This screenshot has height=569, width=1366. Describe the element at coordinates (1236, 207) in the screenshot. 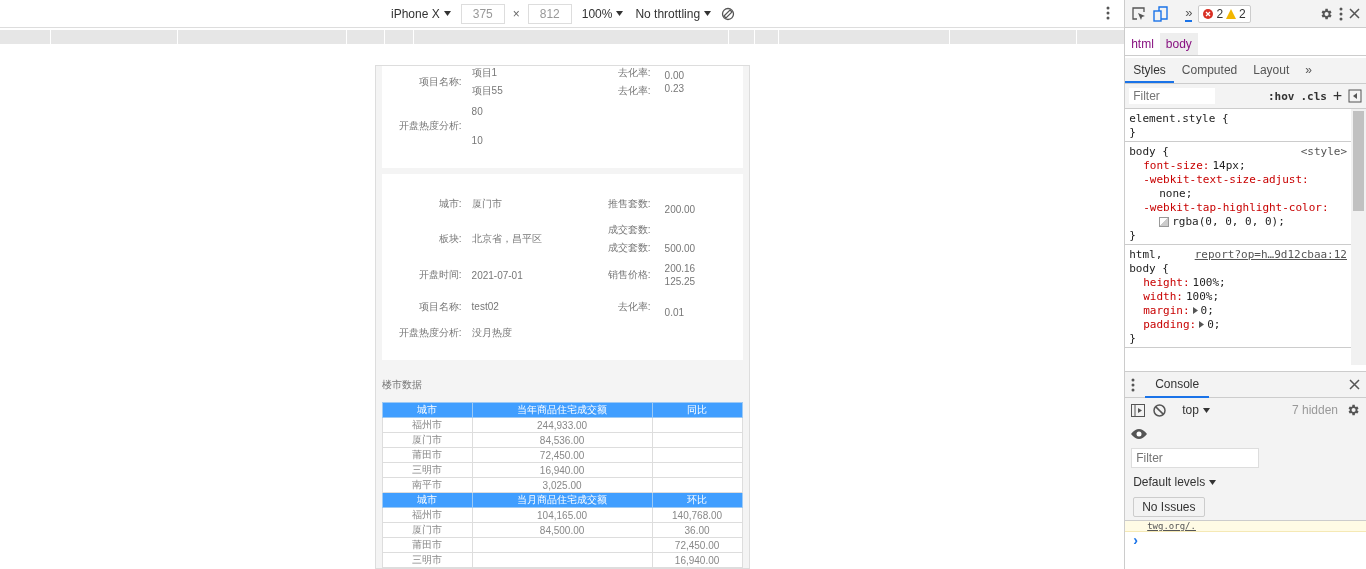

I see `property-name: -webkit-tap-highlight-color:` at that location.